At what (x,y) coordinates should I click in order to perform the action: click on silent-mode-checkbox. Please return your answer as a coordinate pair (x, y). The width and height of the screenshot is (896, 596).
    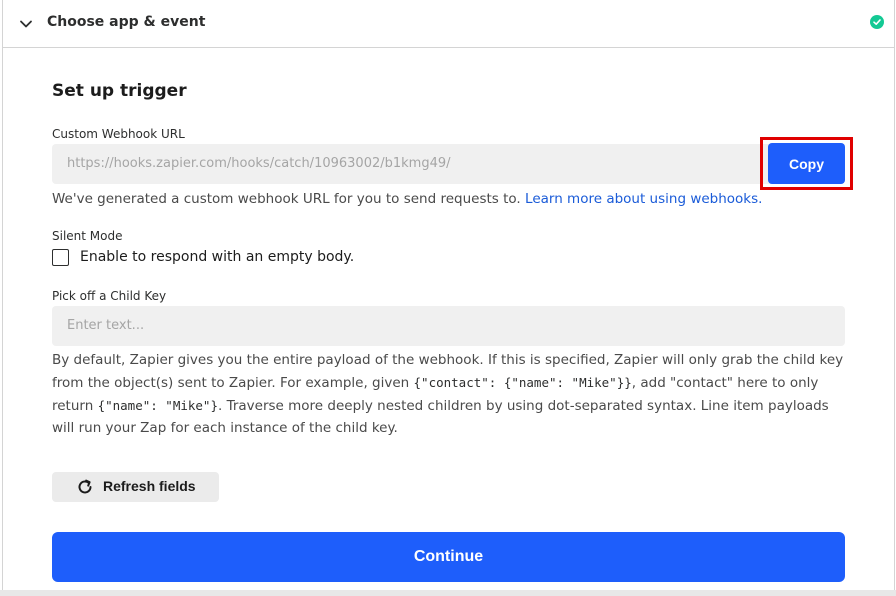
    Looking at the image, I should click on (60, 257).